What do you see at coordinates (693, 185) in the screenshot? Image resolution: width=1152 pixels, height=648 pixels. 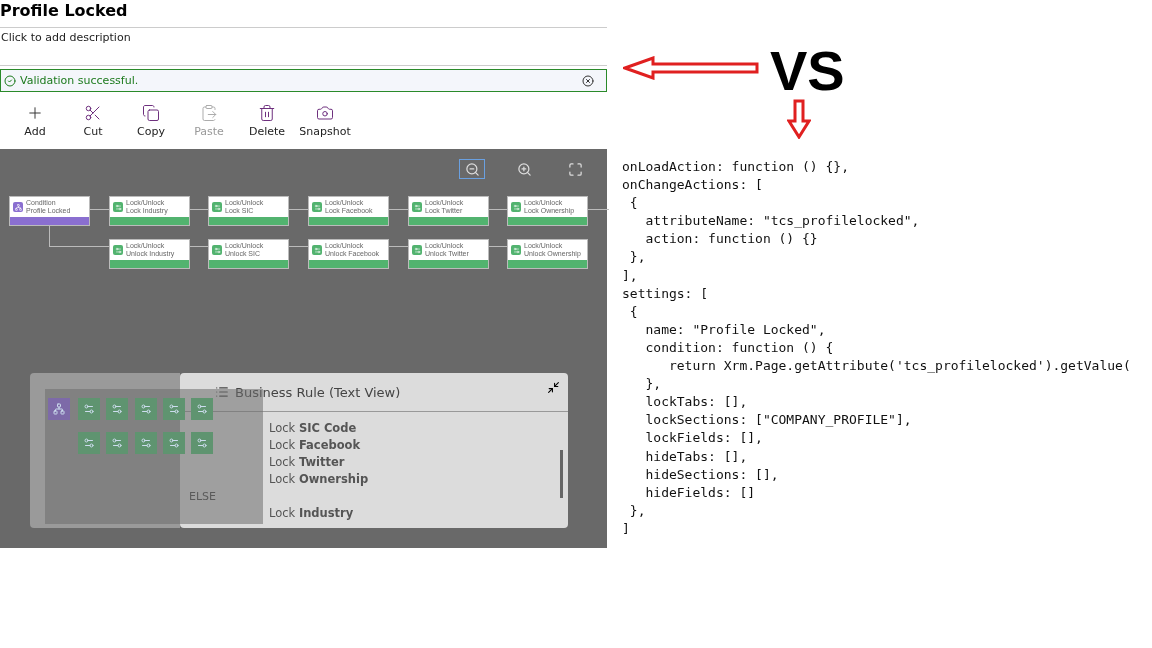 I see `code-line: onChangeActions: [` at bounding box center [693, 185].